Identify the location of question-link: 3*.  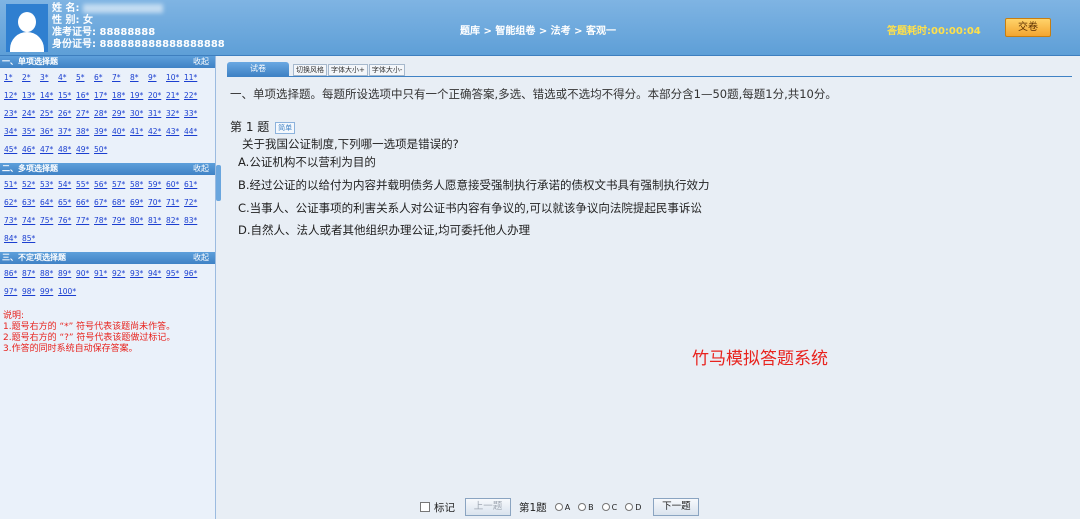
(47, 78).